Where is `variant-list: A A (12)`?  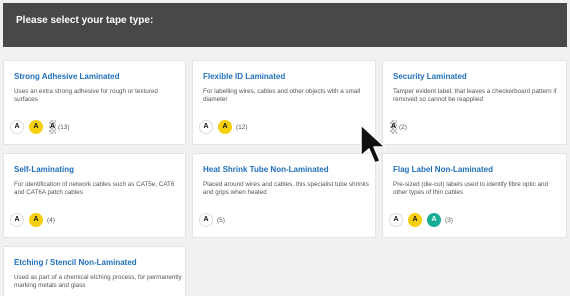 variant-list: A A (12) is located at coordinates (223, 127).